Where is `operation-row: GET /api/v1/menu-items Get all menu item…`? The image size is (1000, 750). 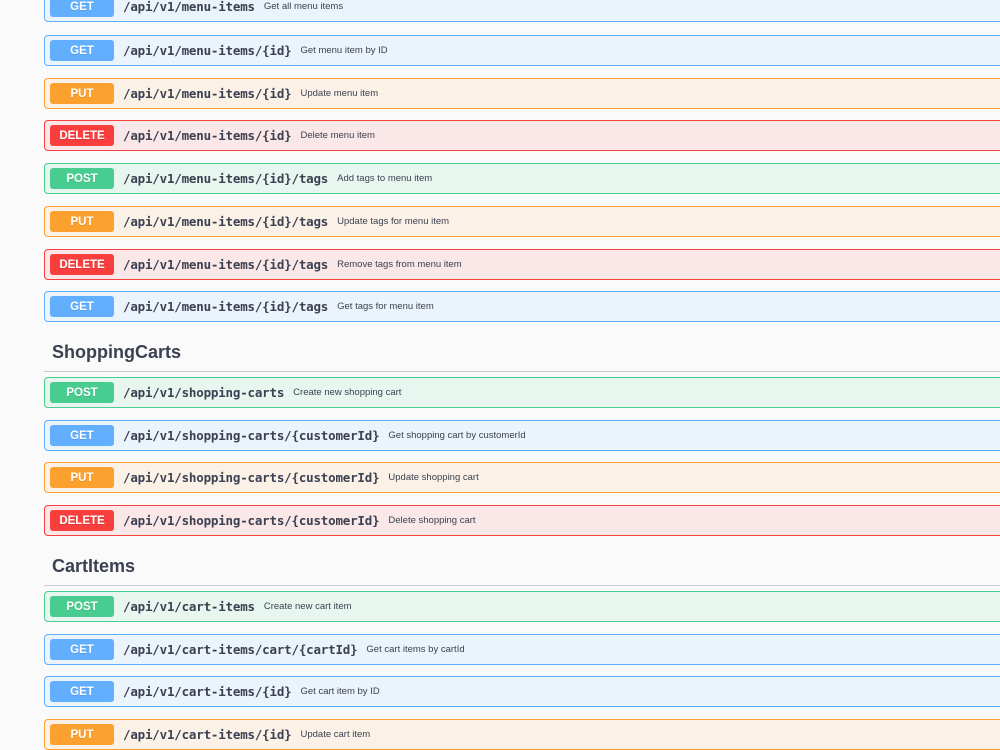 operation-row: GET /api/v1/menu-items Get all menu item… is located at coordinates (522, 11).